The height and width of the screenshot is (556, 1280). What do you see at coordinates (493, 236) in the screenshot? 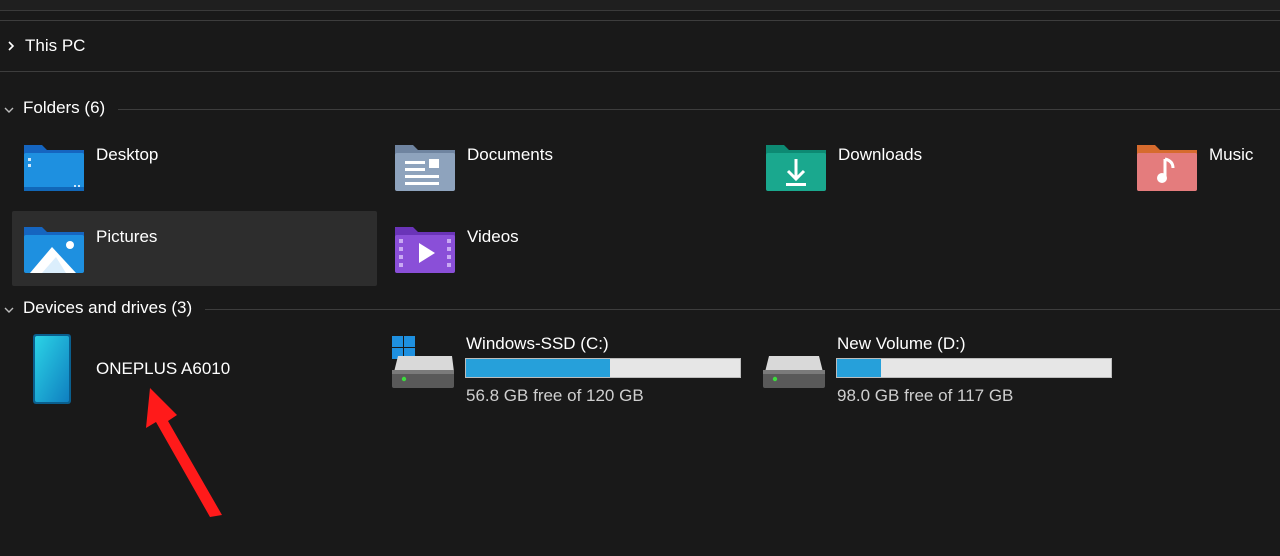
I see `folder-name: Videos` at bounding box center [493, 236].